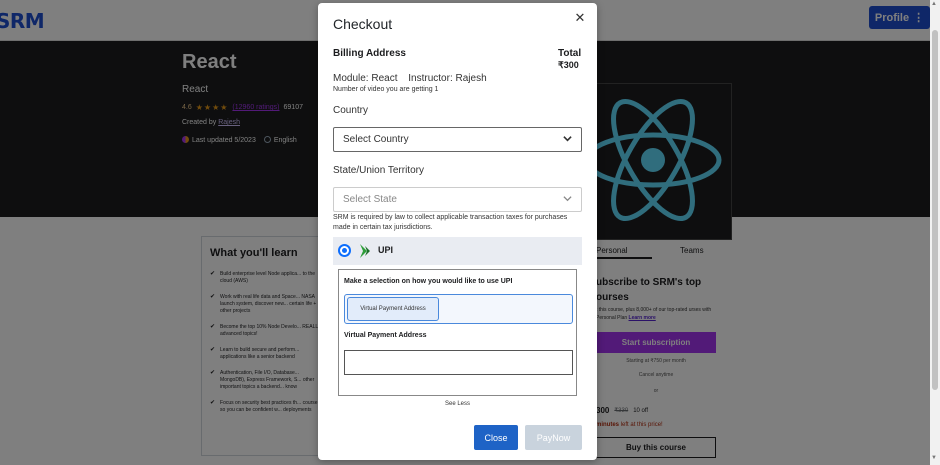 The height and width of the screenshot is (465, 940). What do you see at coordinates (457, 199) in the screenshot?
I see `state-select: Select State` at bounding box center [457, 199].